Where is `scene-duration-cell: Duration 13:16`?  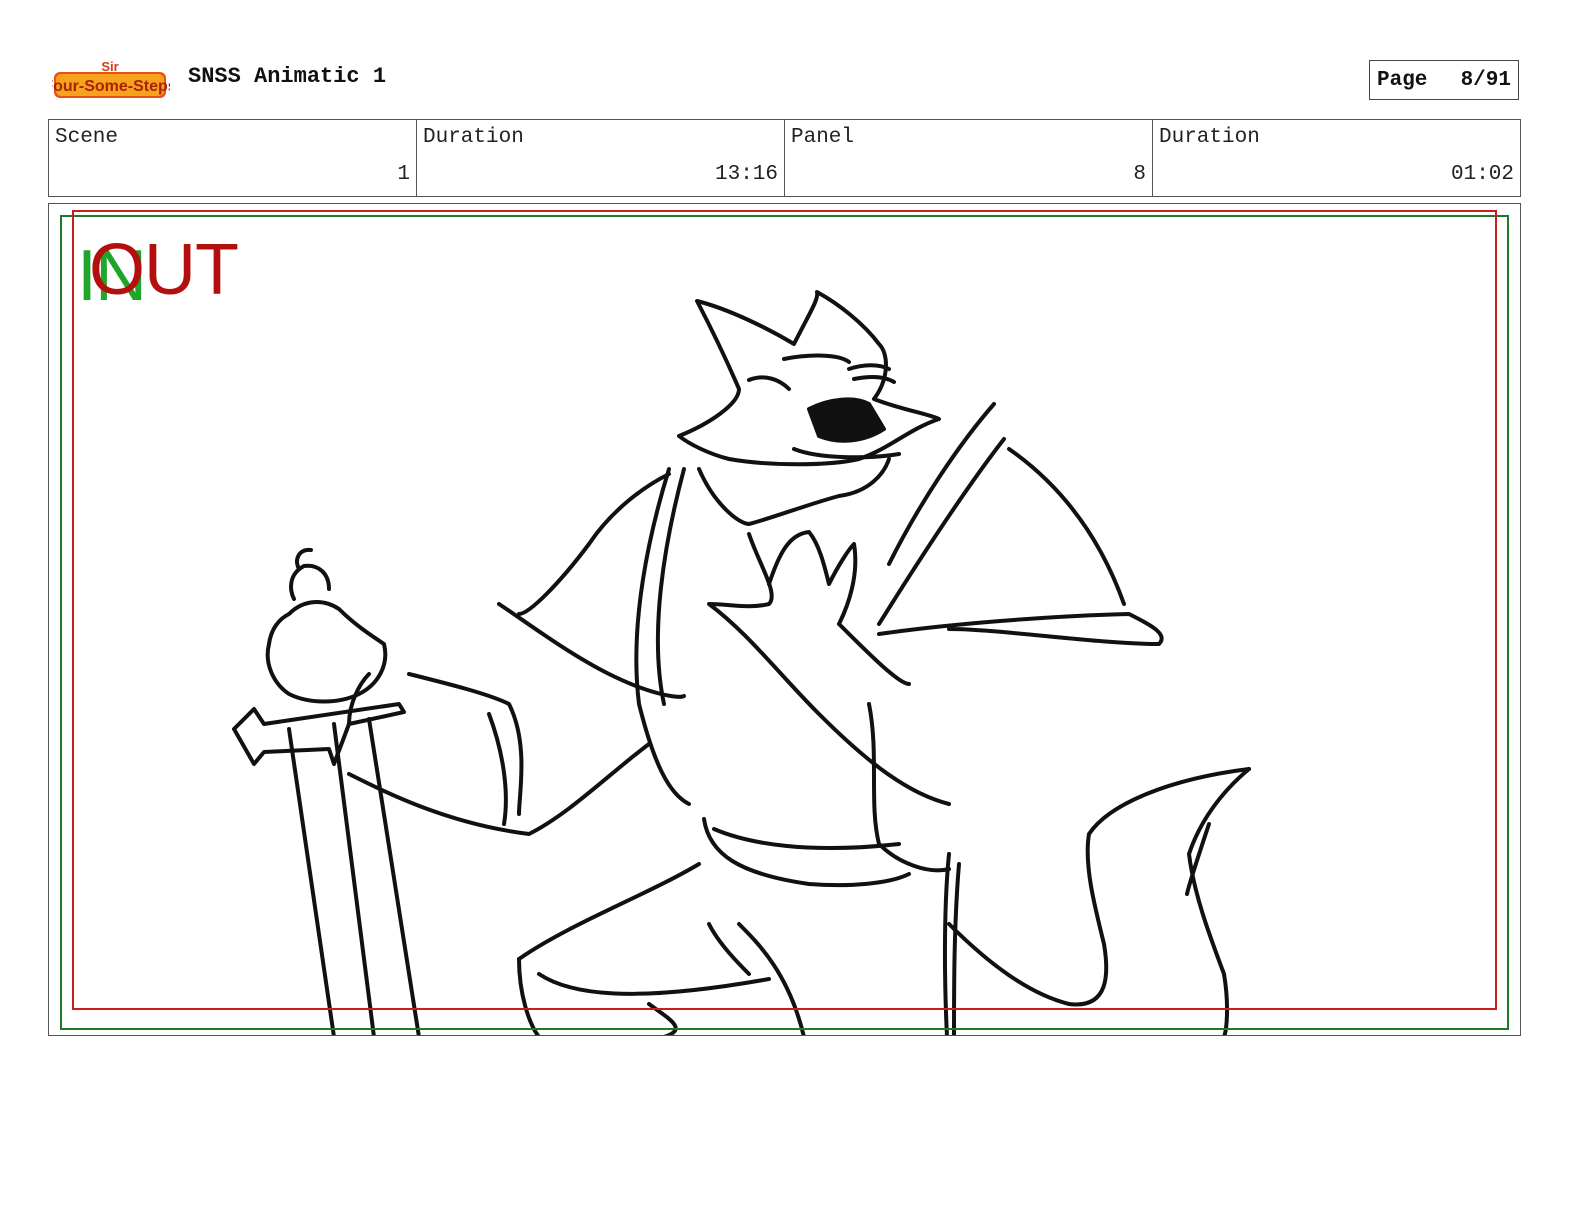 scene-duration-cell: Duration 13:16 is located at coordinates (601, 158).